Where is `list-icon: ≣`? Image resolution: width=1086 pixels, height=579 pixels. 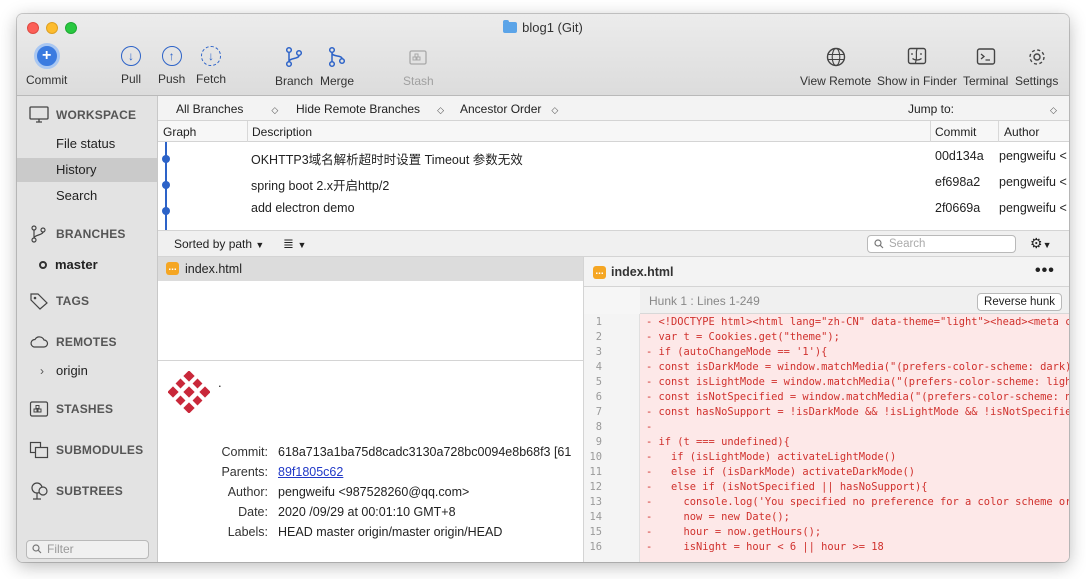 list-icon: ≣ is located at coordinates (288, 243).